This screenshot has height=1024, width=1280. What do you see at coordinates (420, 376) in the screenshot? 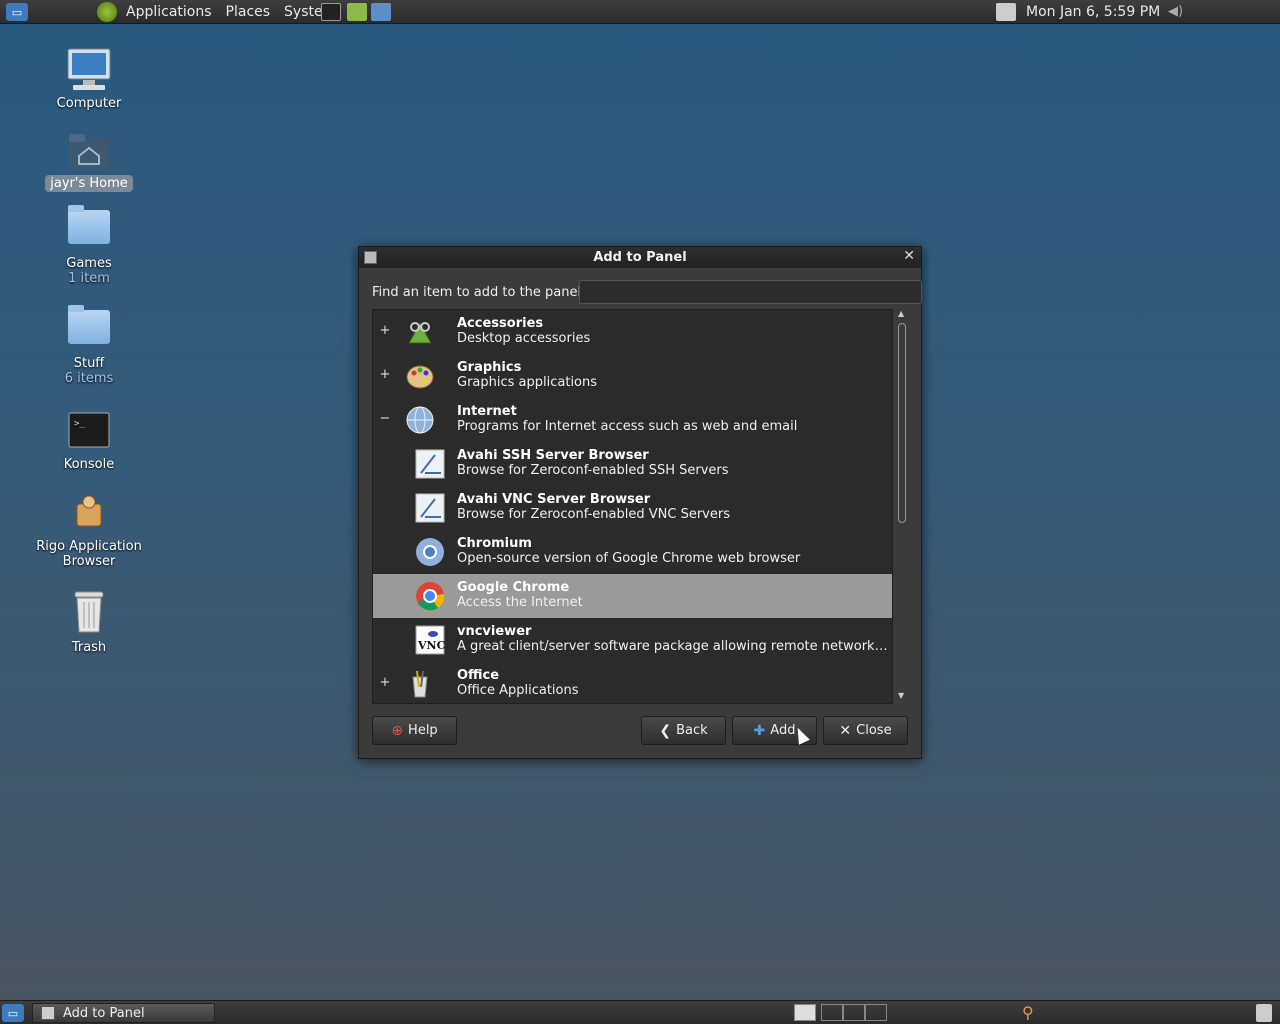
I see `graphics-icon` at bounding box center [420, 376].